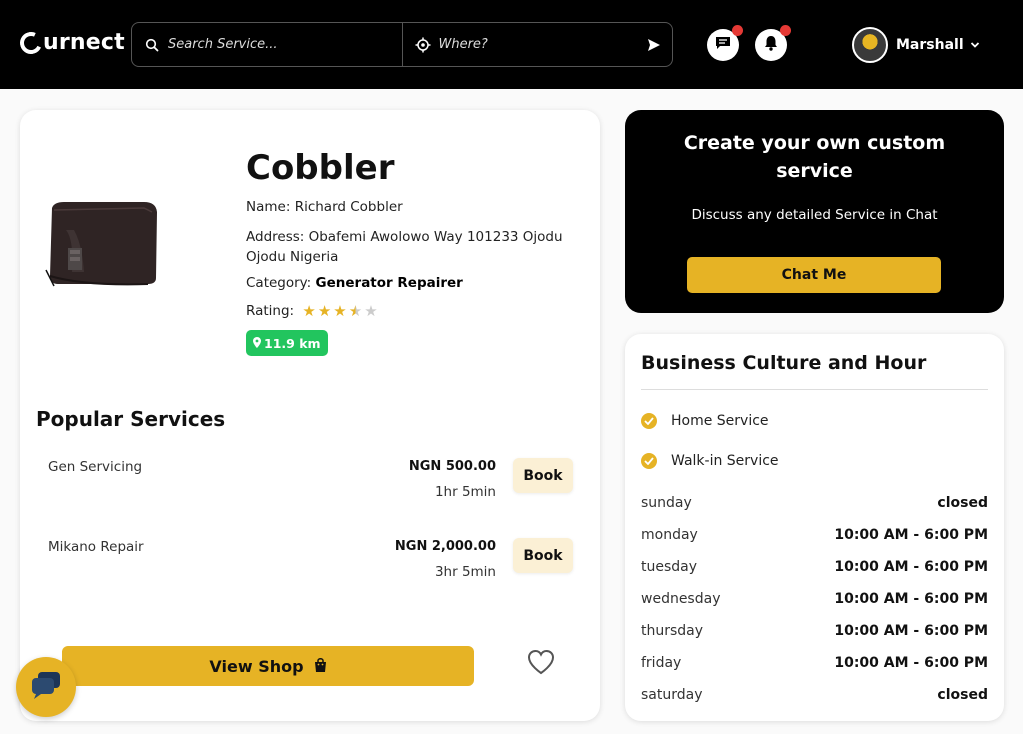  I want to click on name-label: Name:, so click(268, 207).